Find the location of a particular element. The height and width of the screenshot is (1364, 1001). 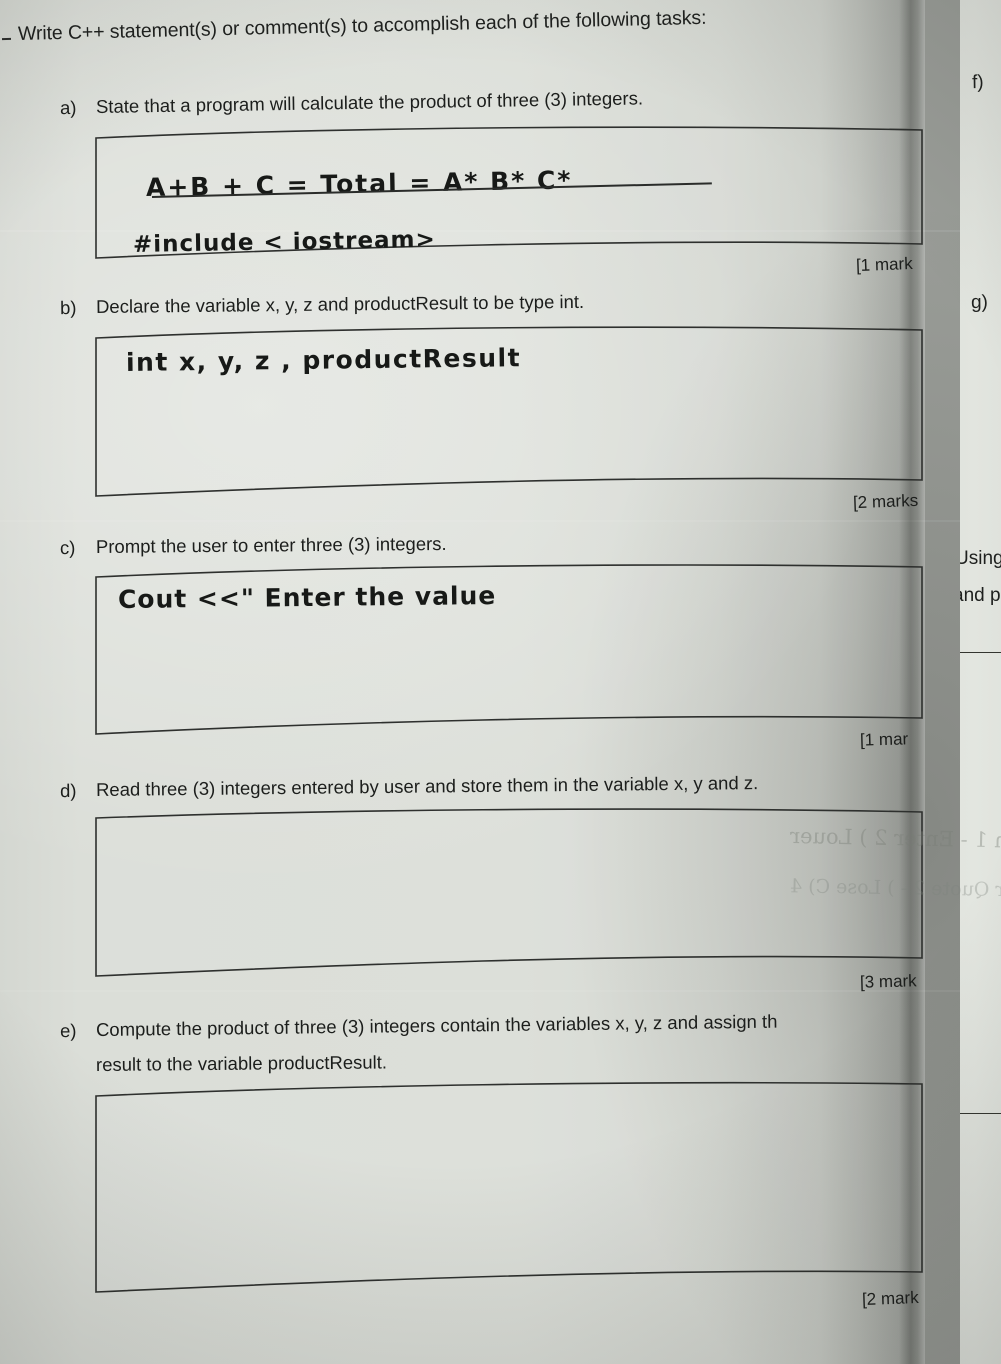

question-label-c: c) is located at coordinates (67, 547).